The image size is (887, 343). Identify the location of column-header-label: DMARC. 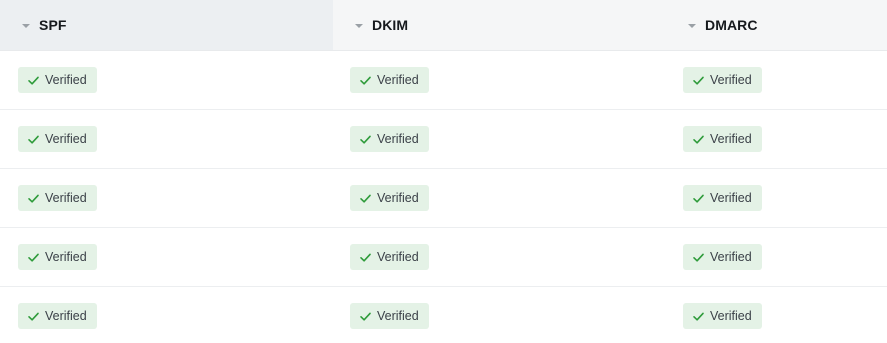
(731, 25).